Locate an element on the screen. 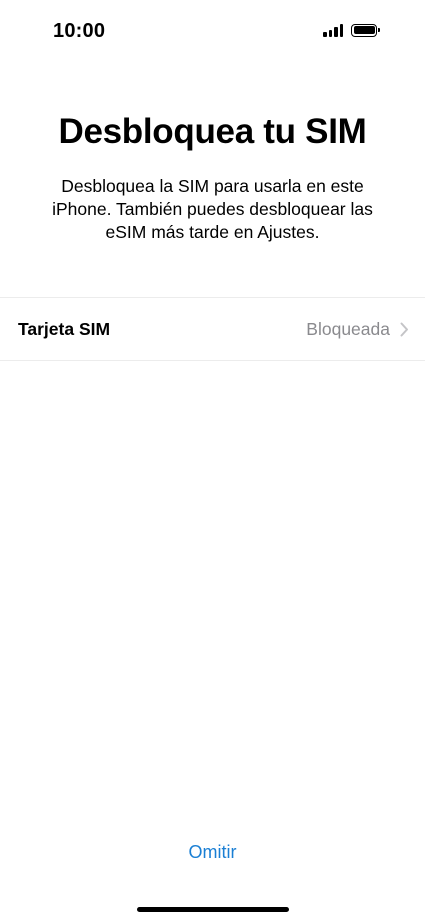  status-bar: 10:00 is located at coordinates (212, 32).